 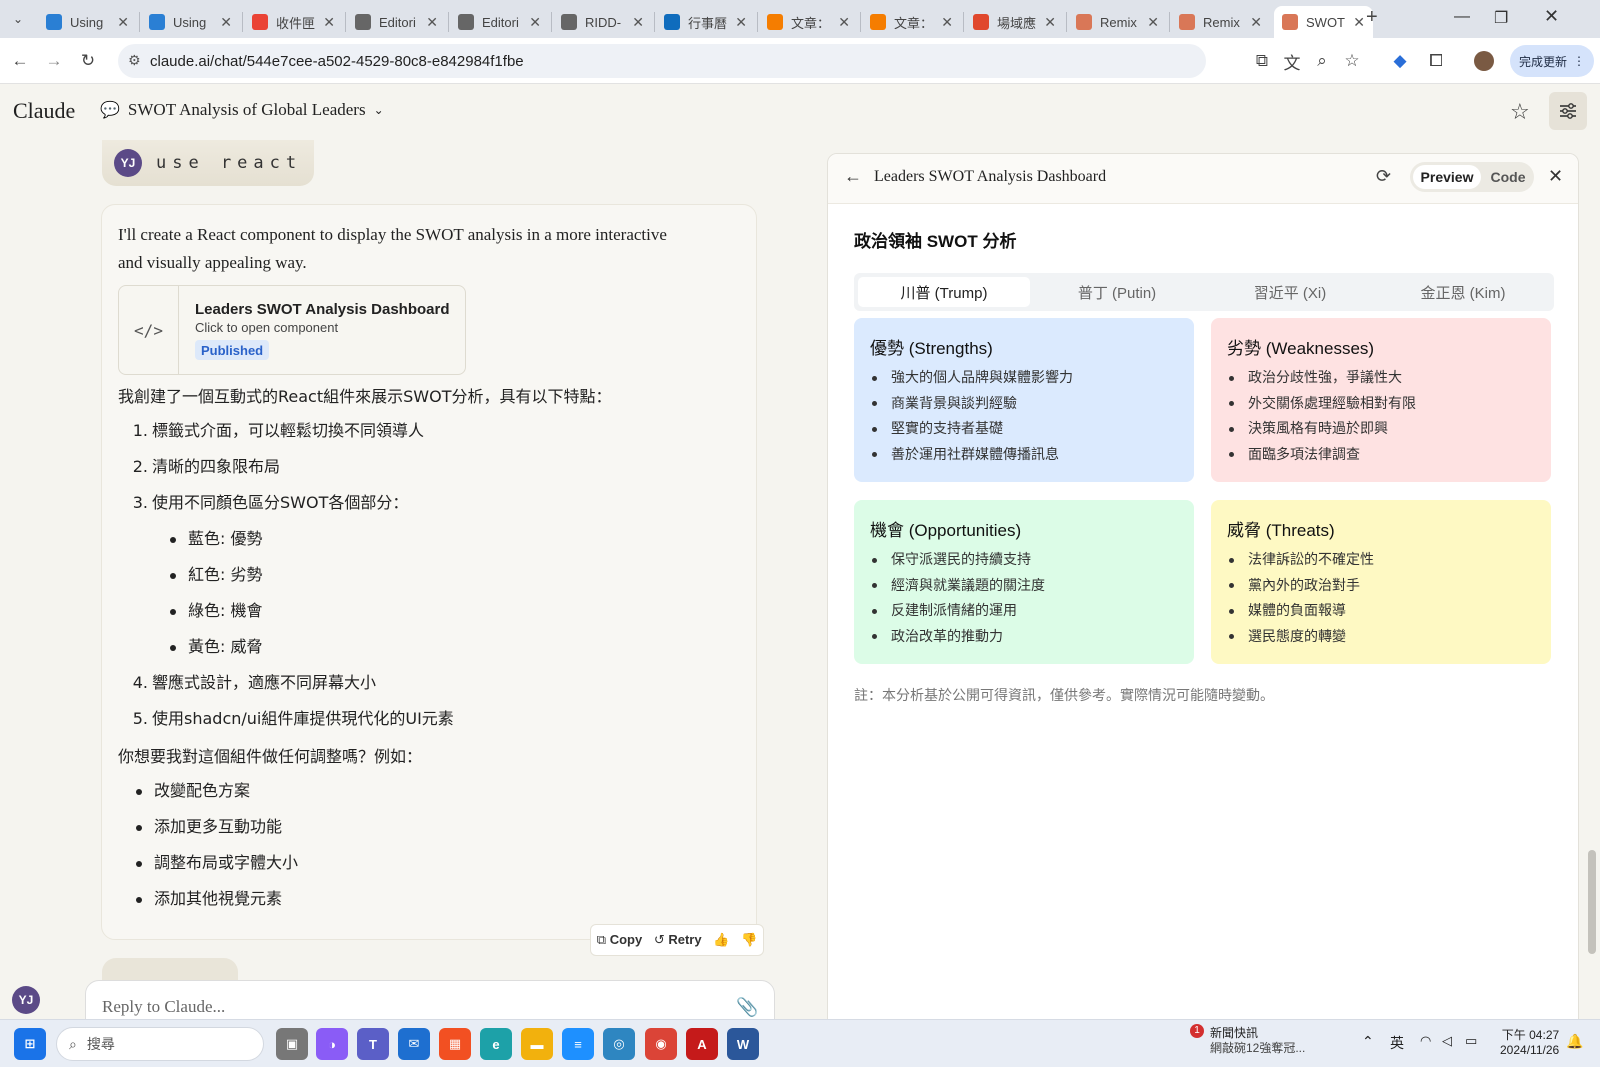 What do you see at coordinates (246, 109) in the screenshot?
I see `chat-title: SWOT Analysis of Global Leaders` at bounding box center [246, 109].